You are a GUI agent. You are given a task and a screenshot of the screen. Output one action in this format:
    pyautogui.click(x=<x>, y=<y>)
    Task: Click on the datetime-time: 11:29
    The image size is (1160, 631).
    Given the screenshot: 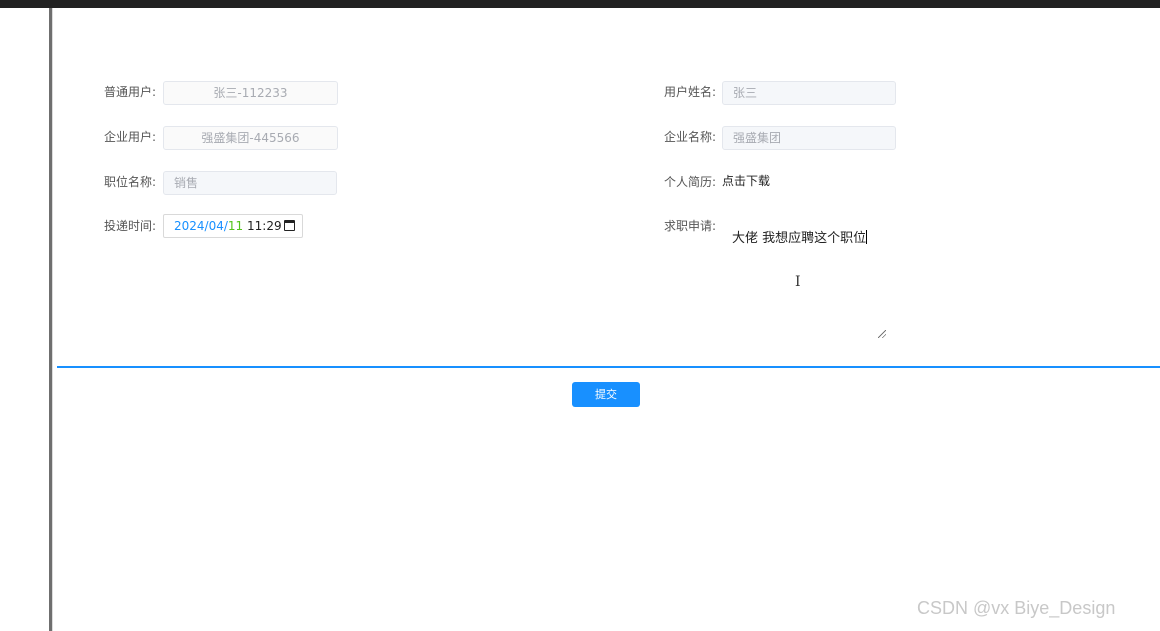 What is the action you would take?
    pyautogui.click(x=264, y=226)
    